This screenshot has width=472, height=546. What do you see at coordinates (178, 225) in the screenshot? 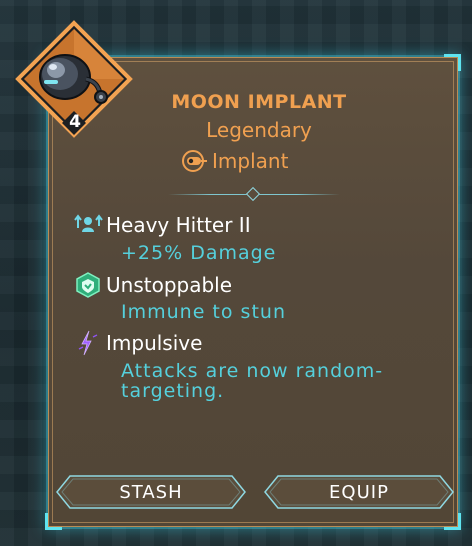
I see `trait-name: Heavy Hitter II` at bounding box center [178, 225].